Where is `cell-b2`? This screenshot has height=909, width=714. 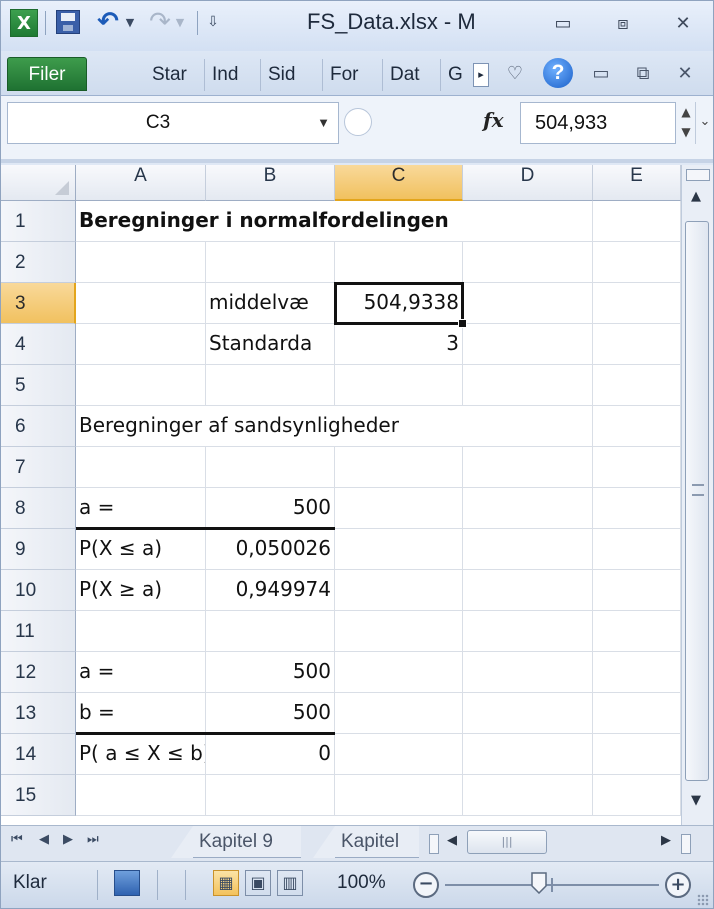 cell-b2 is located at coordinates (270, 262).